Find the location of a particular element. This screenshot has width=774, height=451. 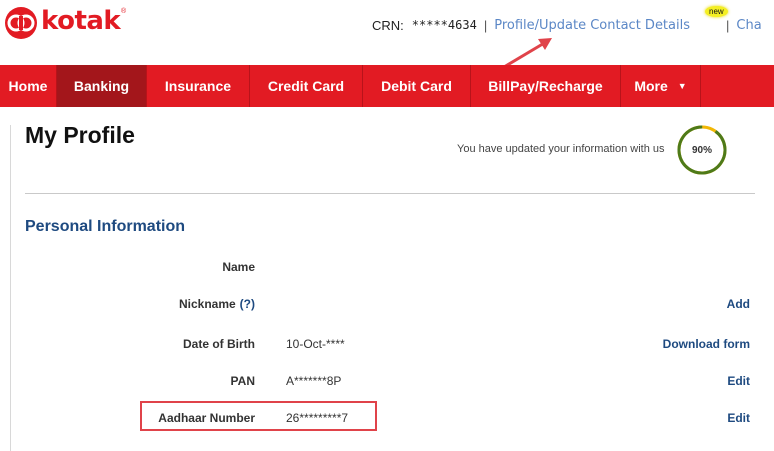

nickname-label: Nickname is located at coordinates (207, 304).